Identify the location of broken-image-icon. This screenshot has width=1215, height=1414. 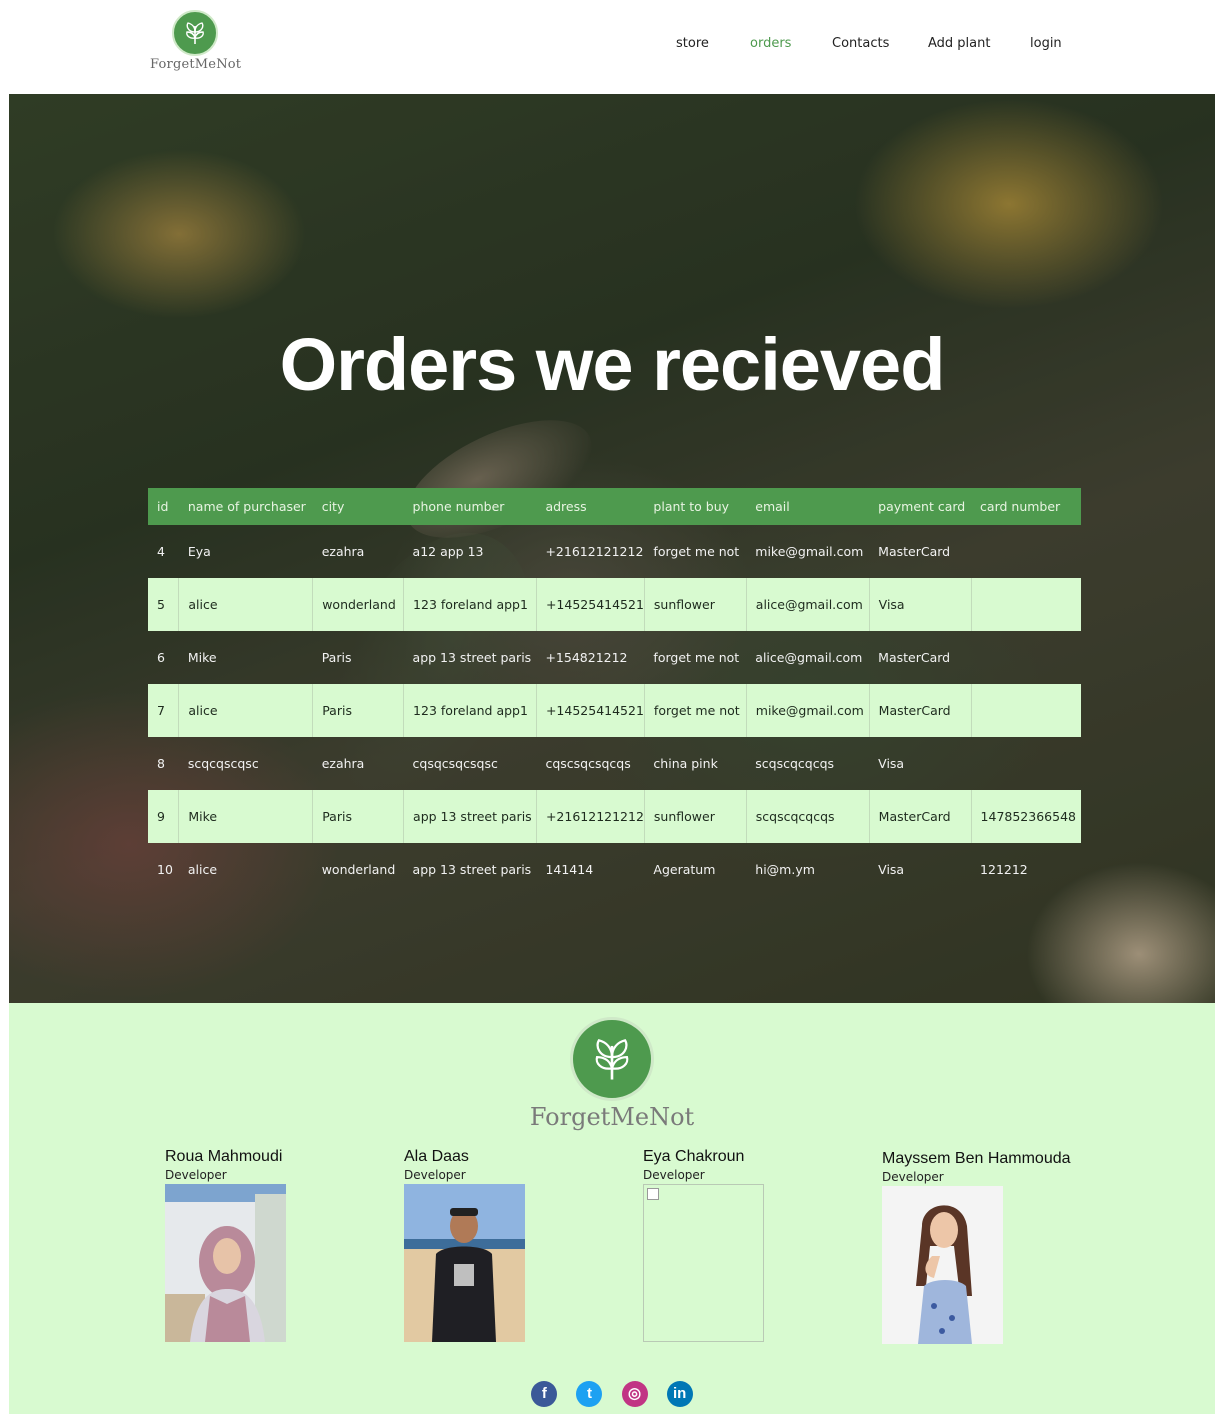
(653, 1194).